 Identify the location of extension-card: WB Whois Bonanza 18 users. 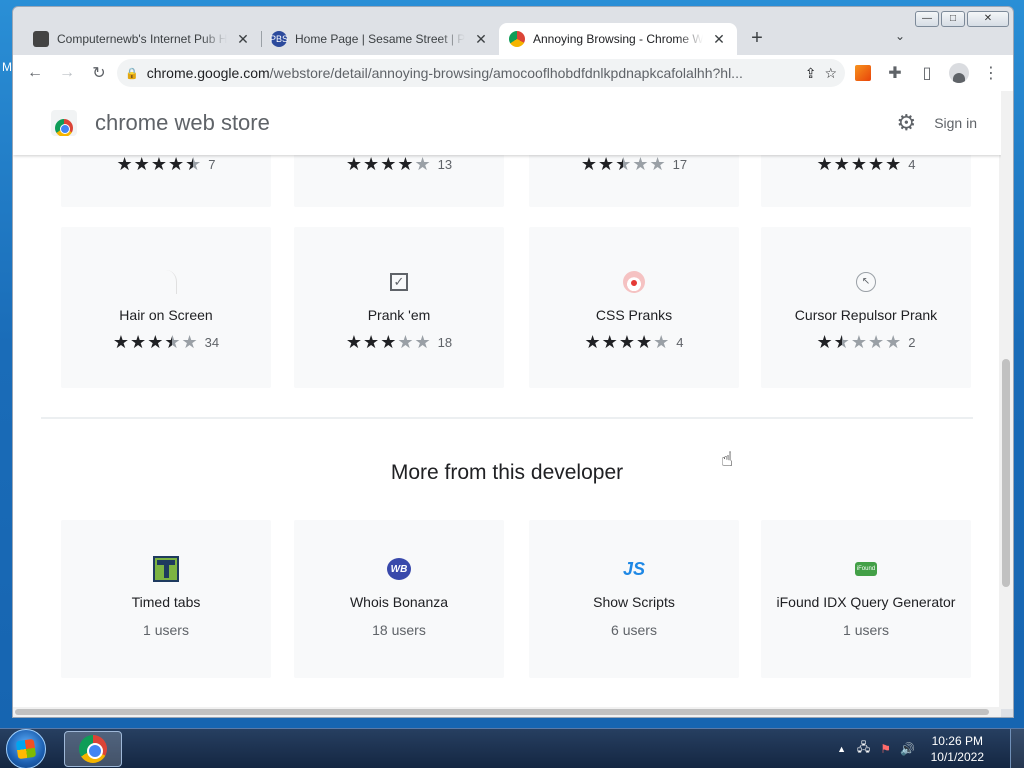
(399, 599).